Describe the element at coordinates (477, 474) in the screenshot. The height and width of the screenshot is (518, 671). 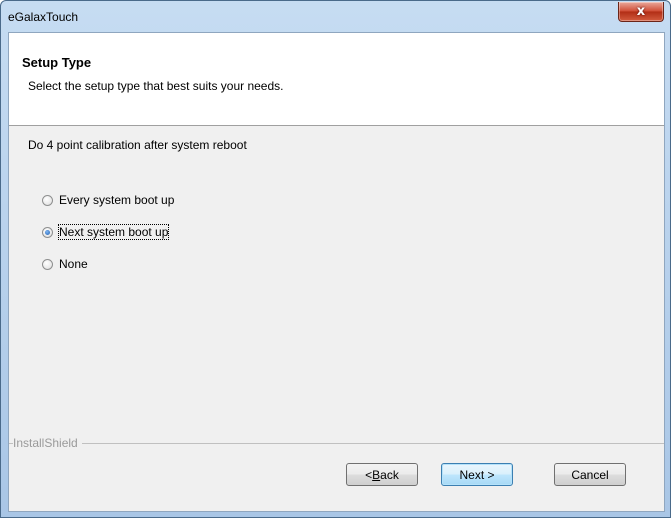
I see `next-button: Next >` at that location.